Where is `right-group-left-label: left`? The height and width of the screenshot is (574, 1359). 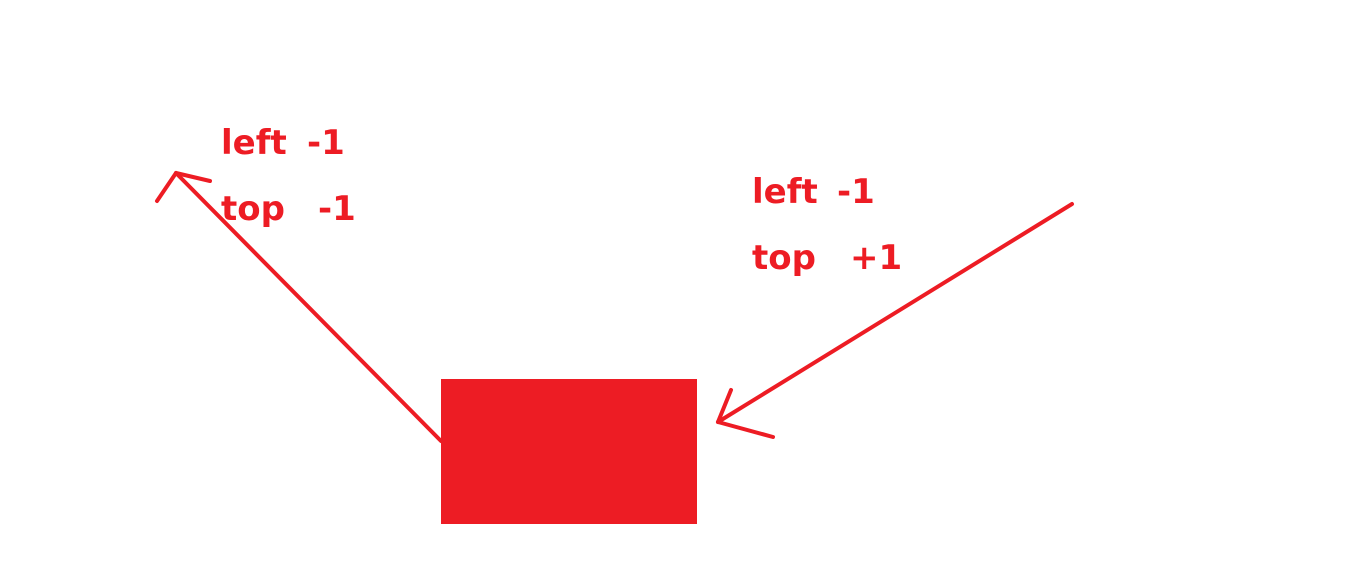
right-group-left-label: left is located at coordinates (785, 192).